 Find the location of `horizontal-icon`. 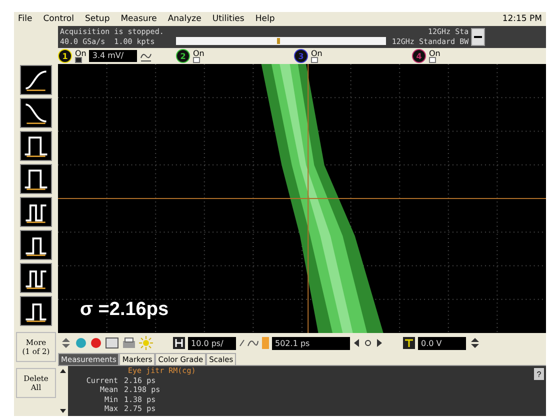

horizontal-icon is located at coordinates (179, 343).